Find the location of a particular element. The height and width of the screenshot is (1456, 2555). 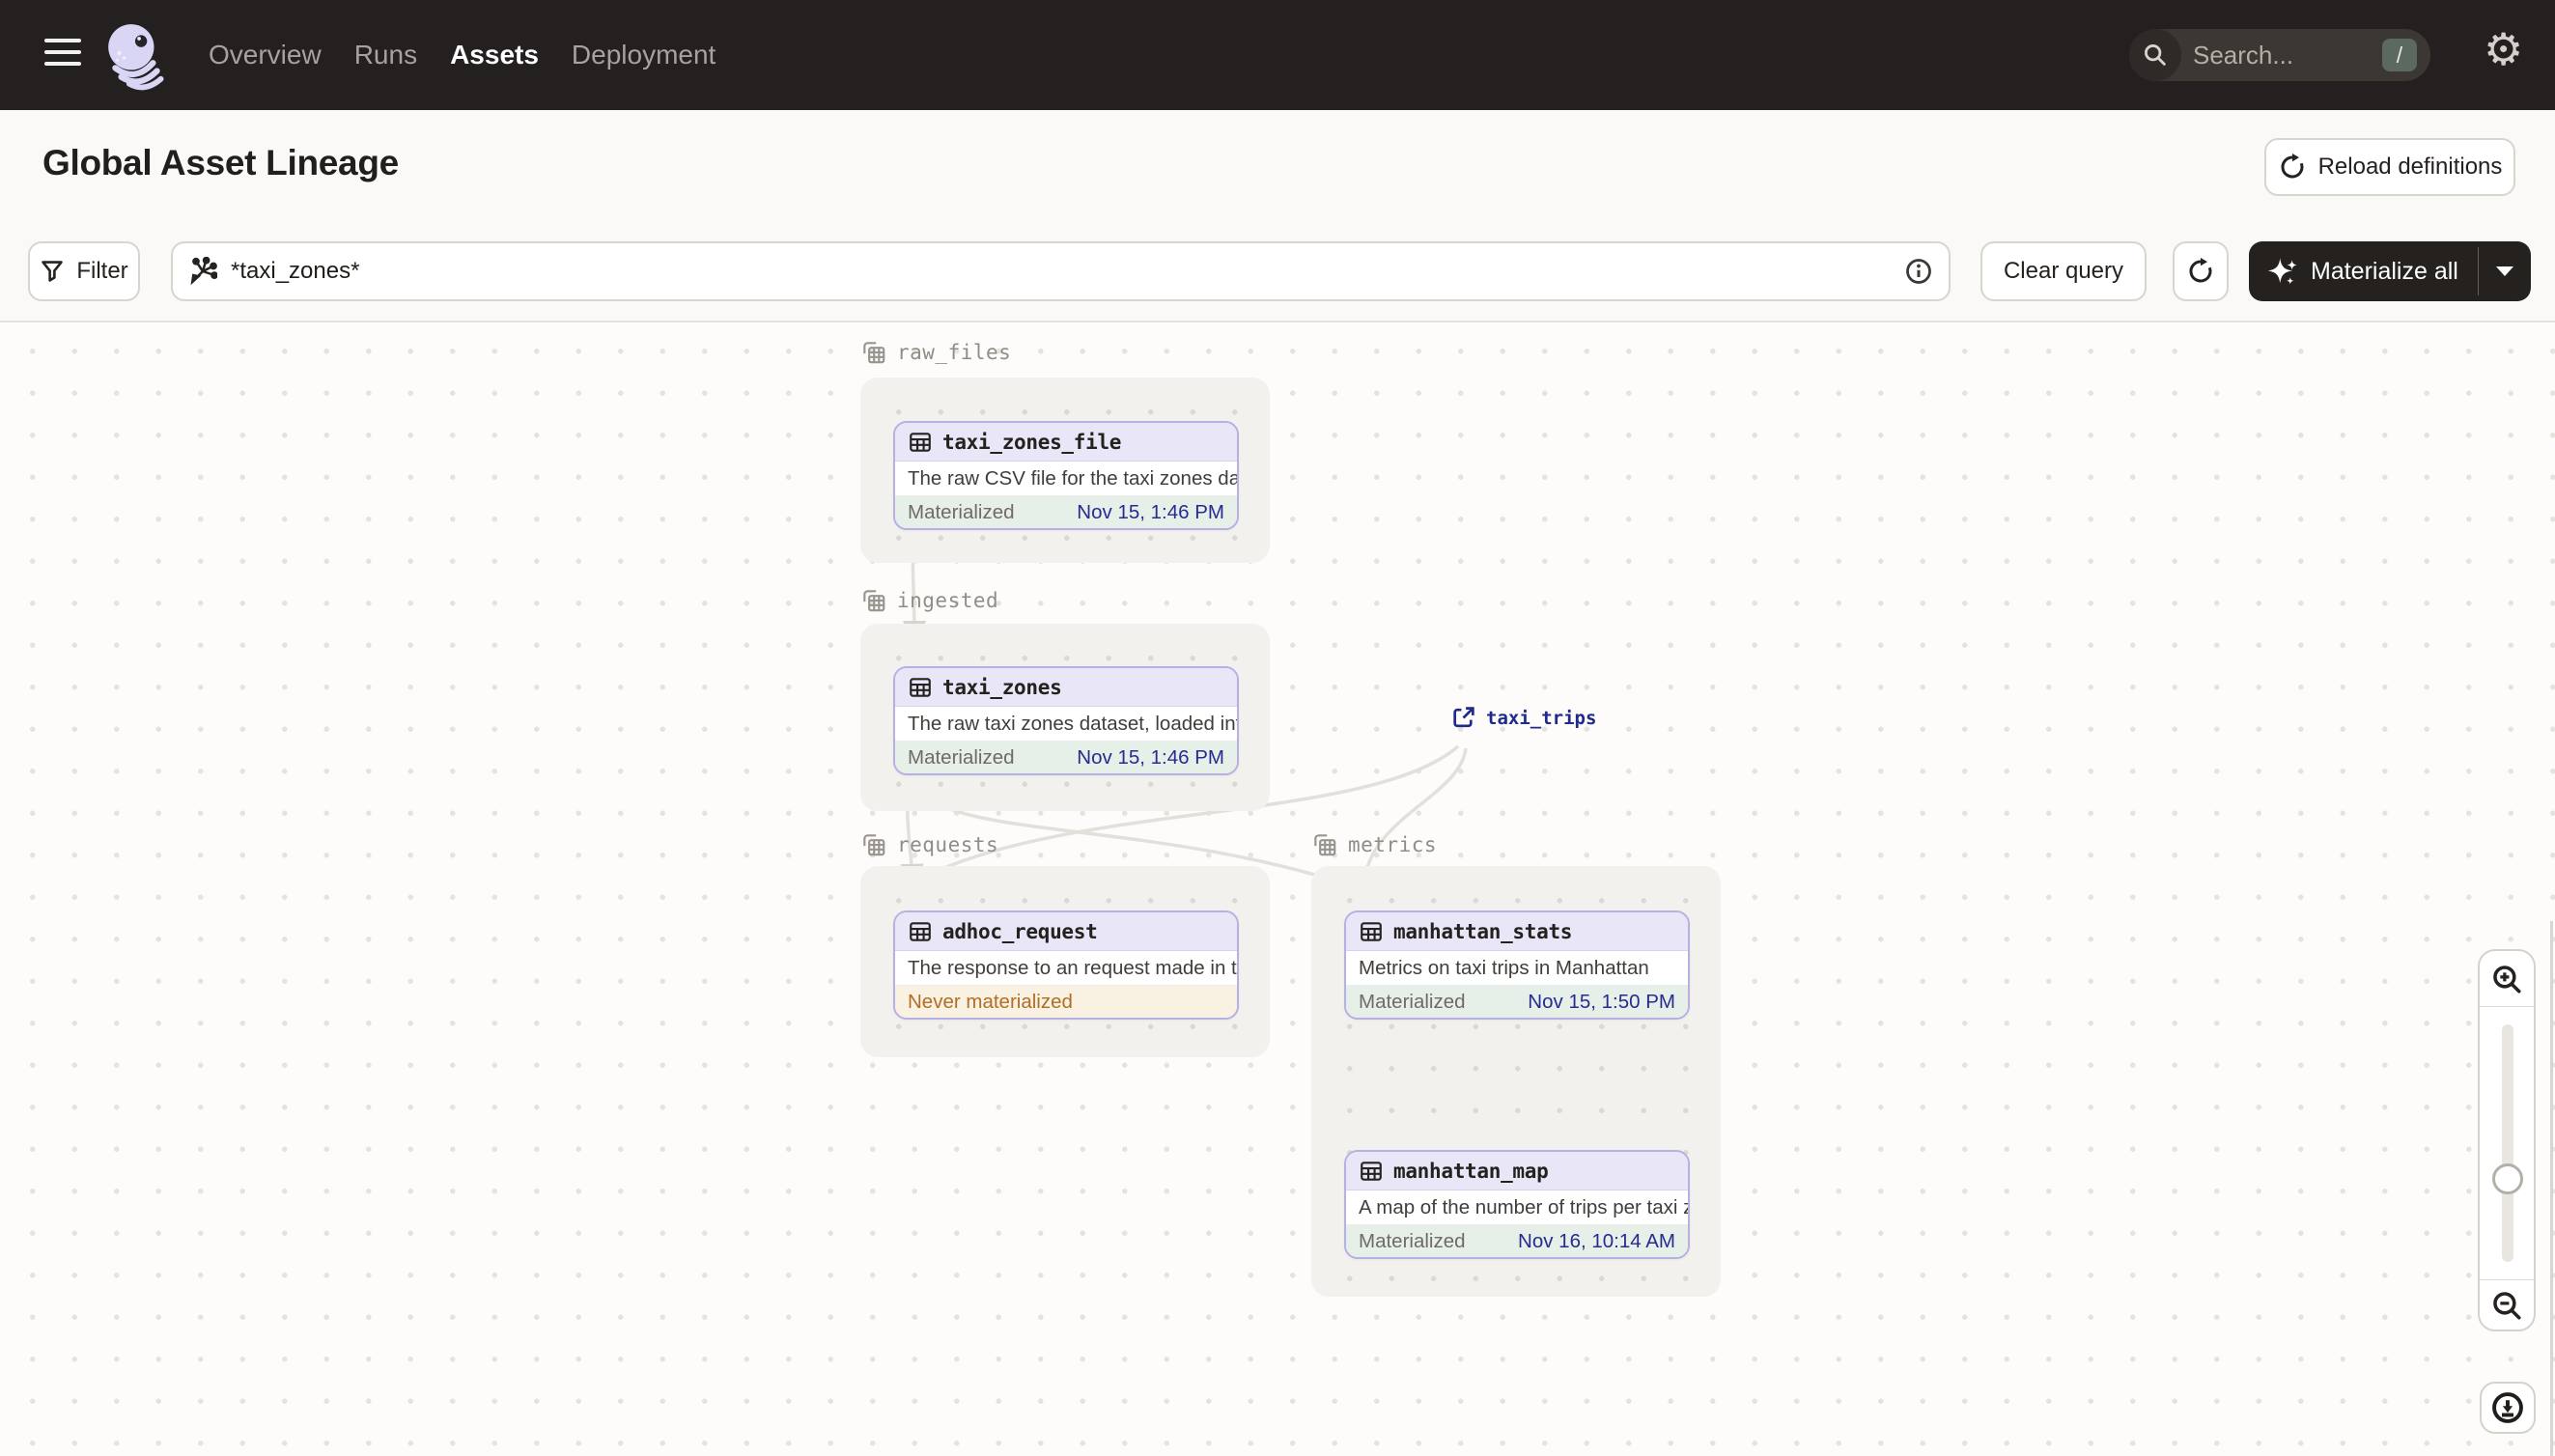

clear-query-button: Clear query is located at coordinates (2063, 271).